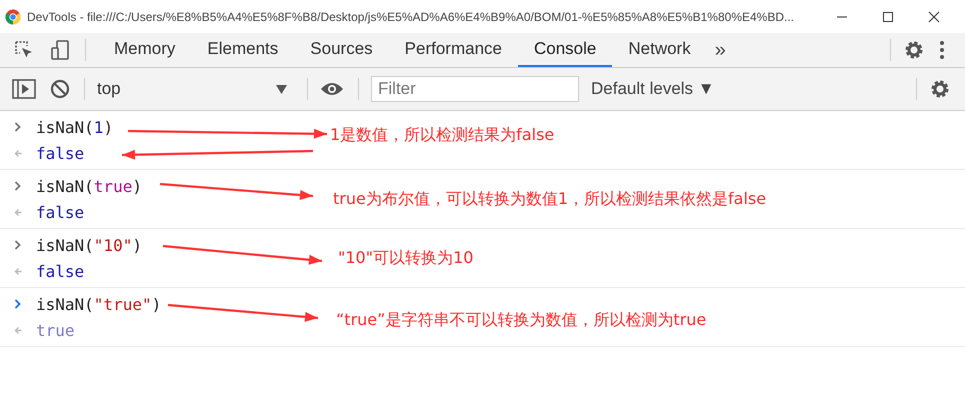 This screenshot has height=410, width=965. I want to click on command-text: isNaN("10"), so click(89, 245).